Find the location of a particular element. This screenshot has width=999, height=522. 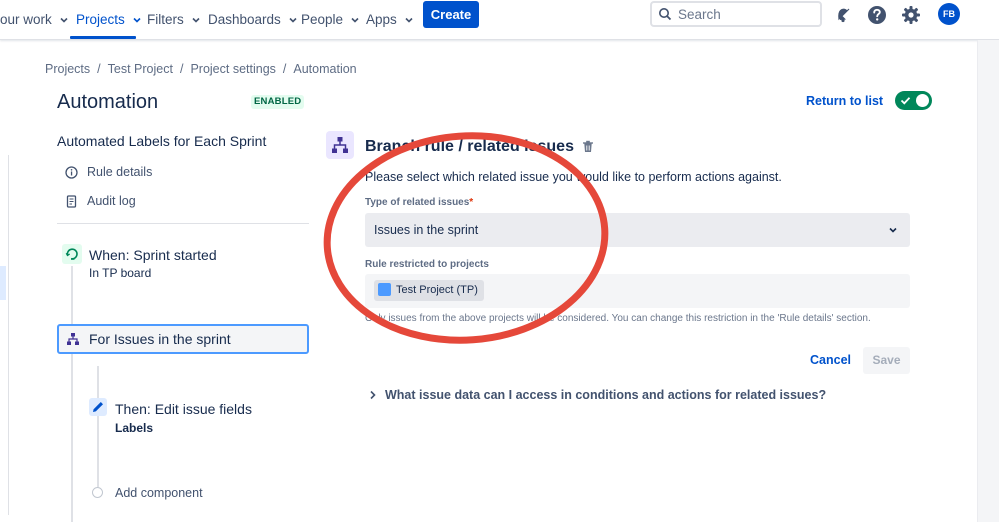

action-subtitle: Labels is located at coordinates (134, 428).